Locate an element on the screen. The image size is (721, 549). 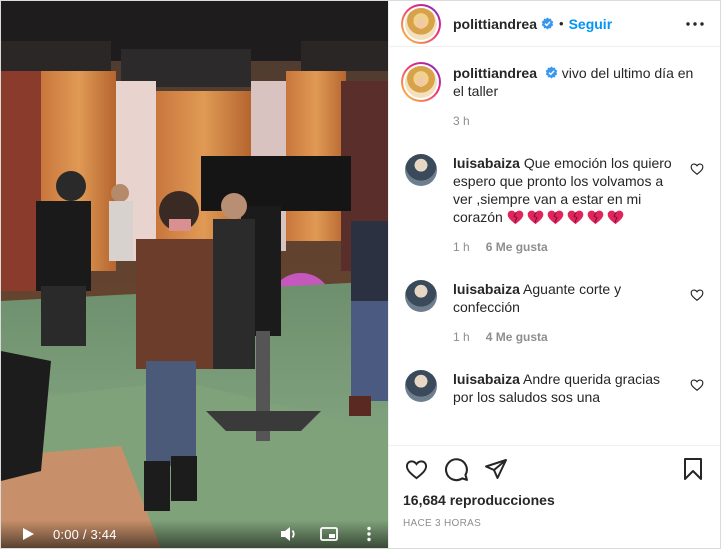
post-actions-section: 16,684 reproducciones HACE 3 HORAS is located at coordinates (554, 487).